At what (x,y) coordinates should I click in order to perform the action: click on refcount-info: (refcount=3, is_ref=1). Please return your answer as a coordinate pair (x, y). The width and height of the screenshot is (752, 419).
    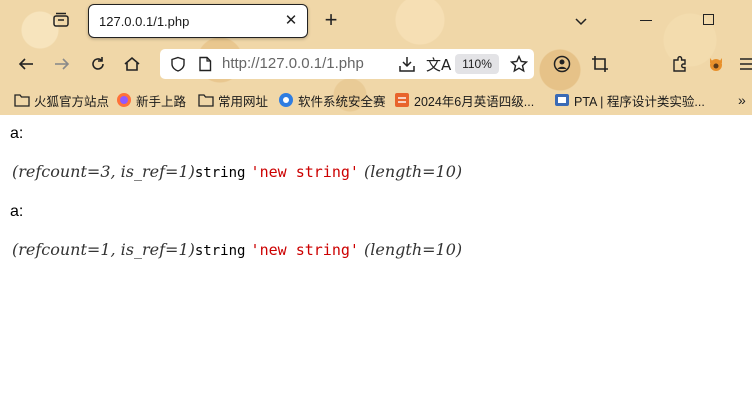
    Looking at the image, I should click on (103, 171).